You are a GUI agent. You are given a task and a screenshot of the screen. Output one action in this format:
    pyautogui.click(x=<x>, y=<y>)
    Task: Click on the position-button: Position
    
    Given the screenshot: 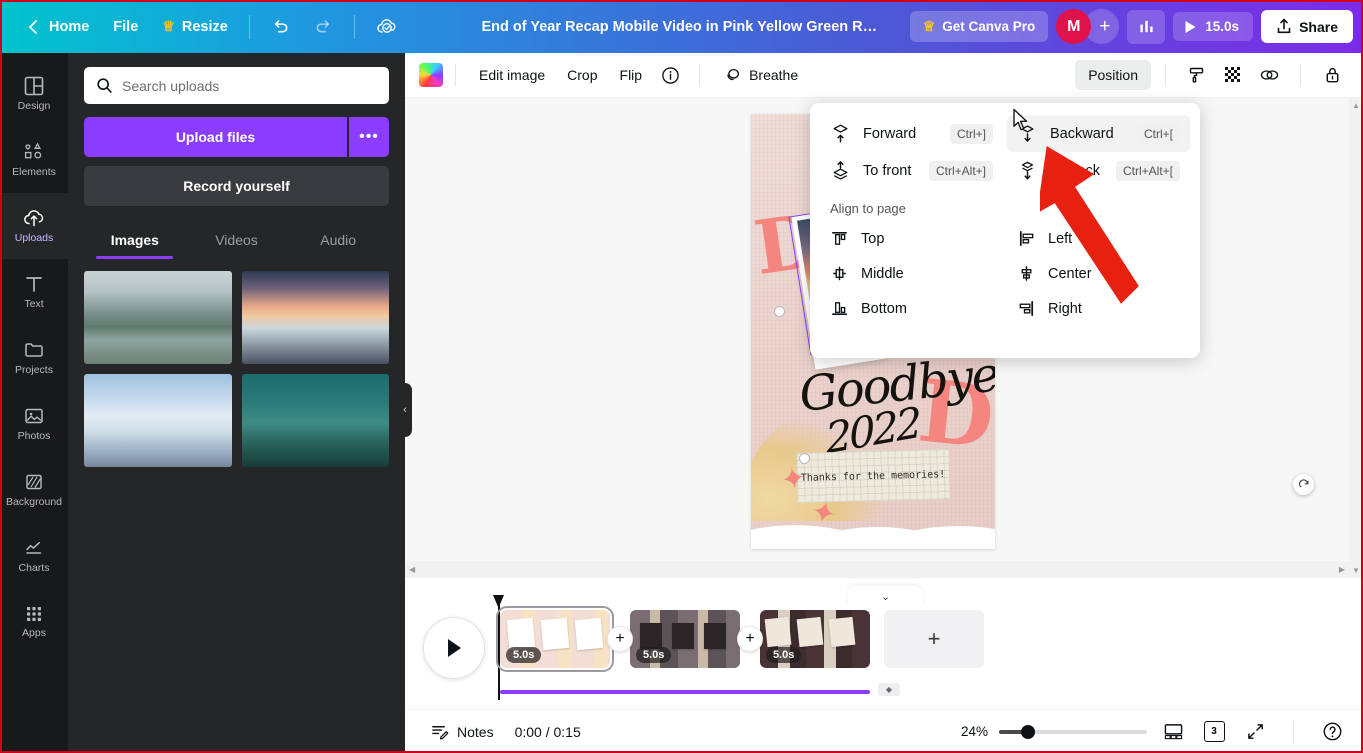 What is the action you would take?
    pyautogui.click(x=1113, y=75)
    